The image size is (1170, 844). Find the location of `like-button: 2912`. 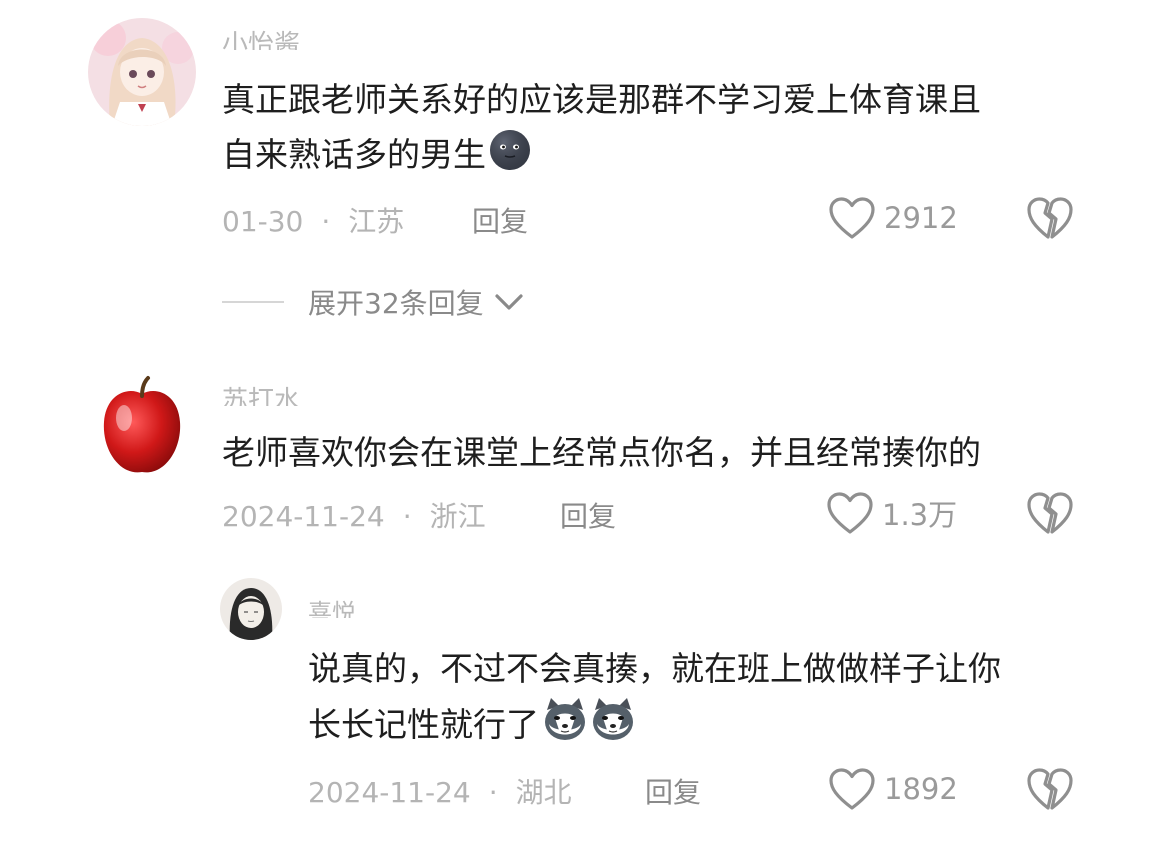

like-button: 2912 is located at coordinates (893, 218).